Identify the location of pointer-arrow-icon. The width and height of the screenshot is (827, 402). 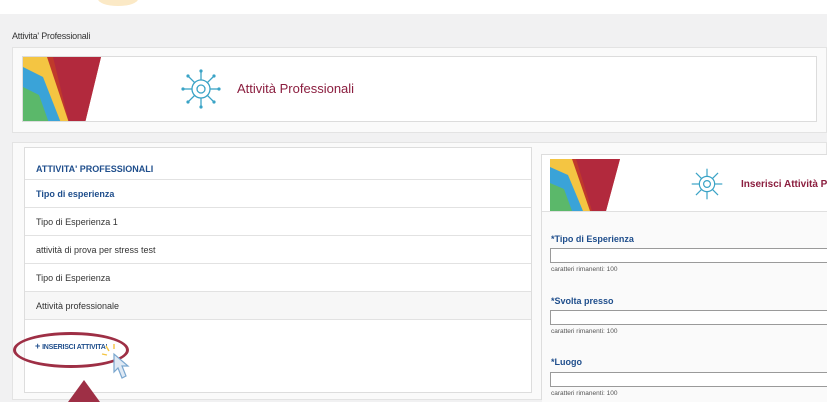
(84, 391).